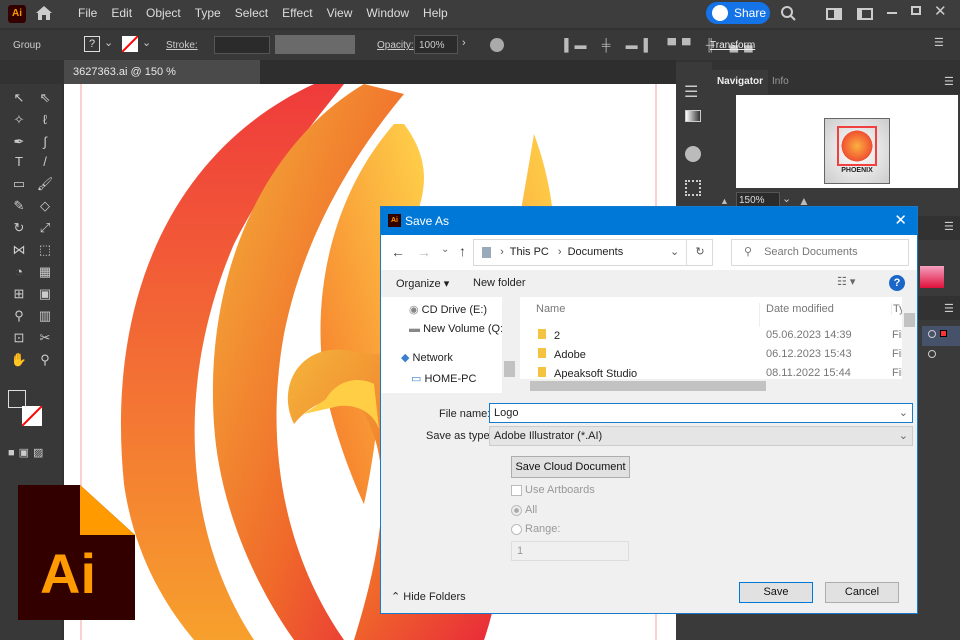 The image size is (960, 640). I want to click on dialog-close-button: ✕, so click(900, 221).